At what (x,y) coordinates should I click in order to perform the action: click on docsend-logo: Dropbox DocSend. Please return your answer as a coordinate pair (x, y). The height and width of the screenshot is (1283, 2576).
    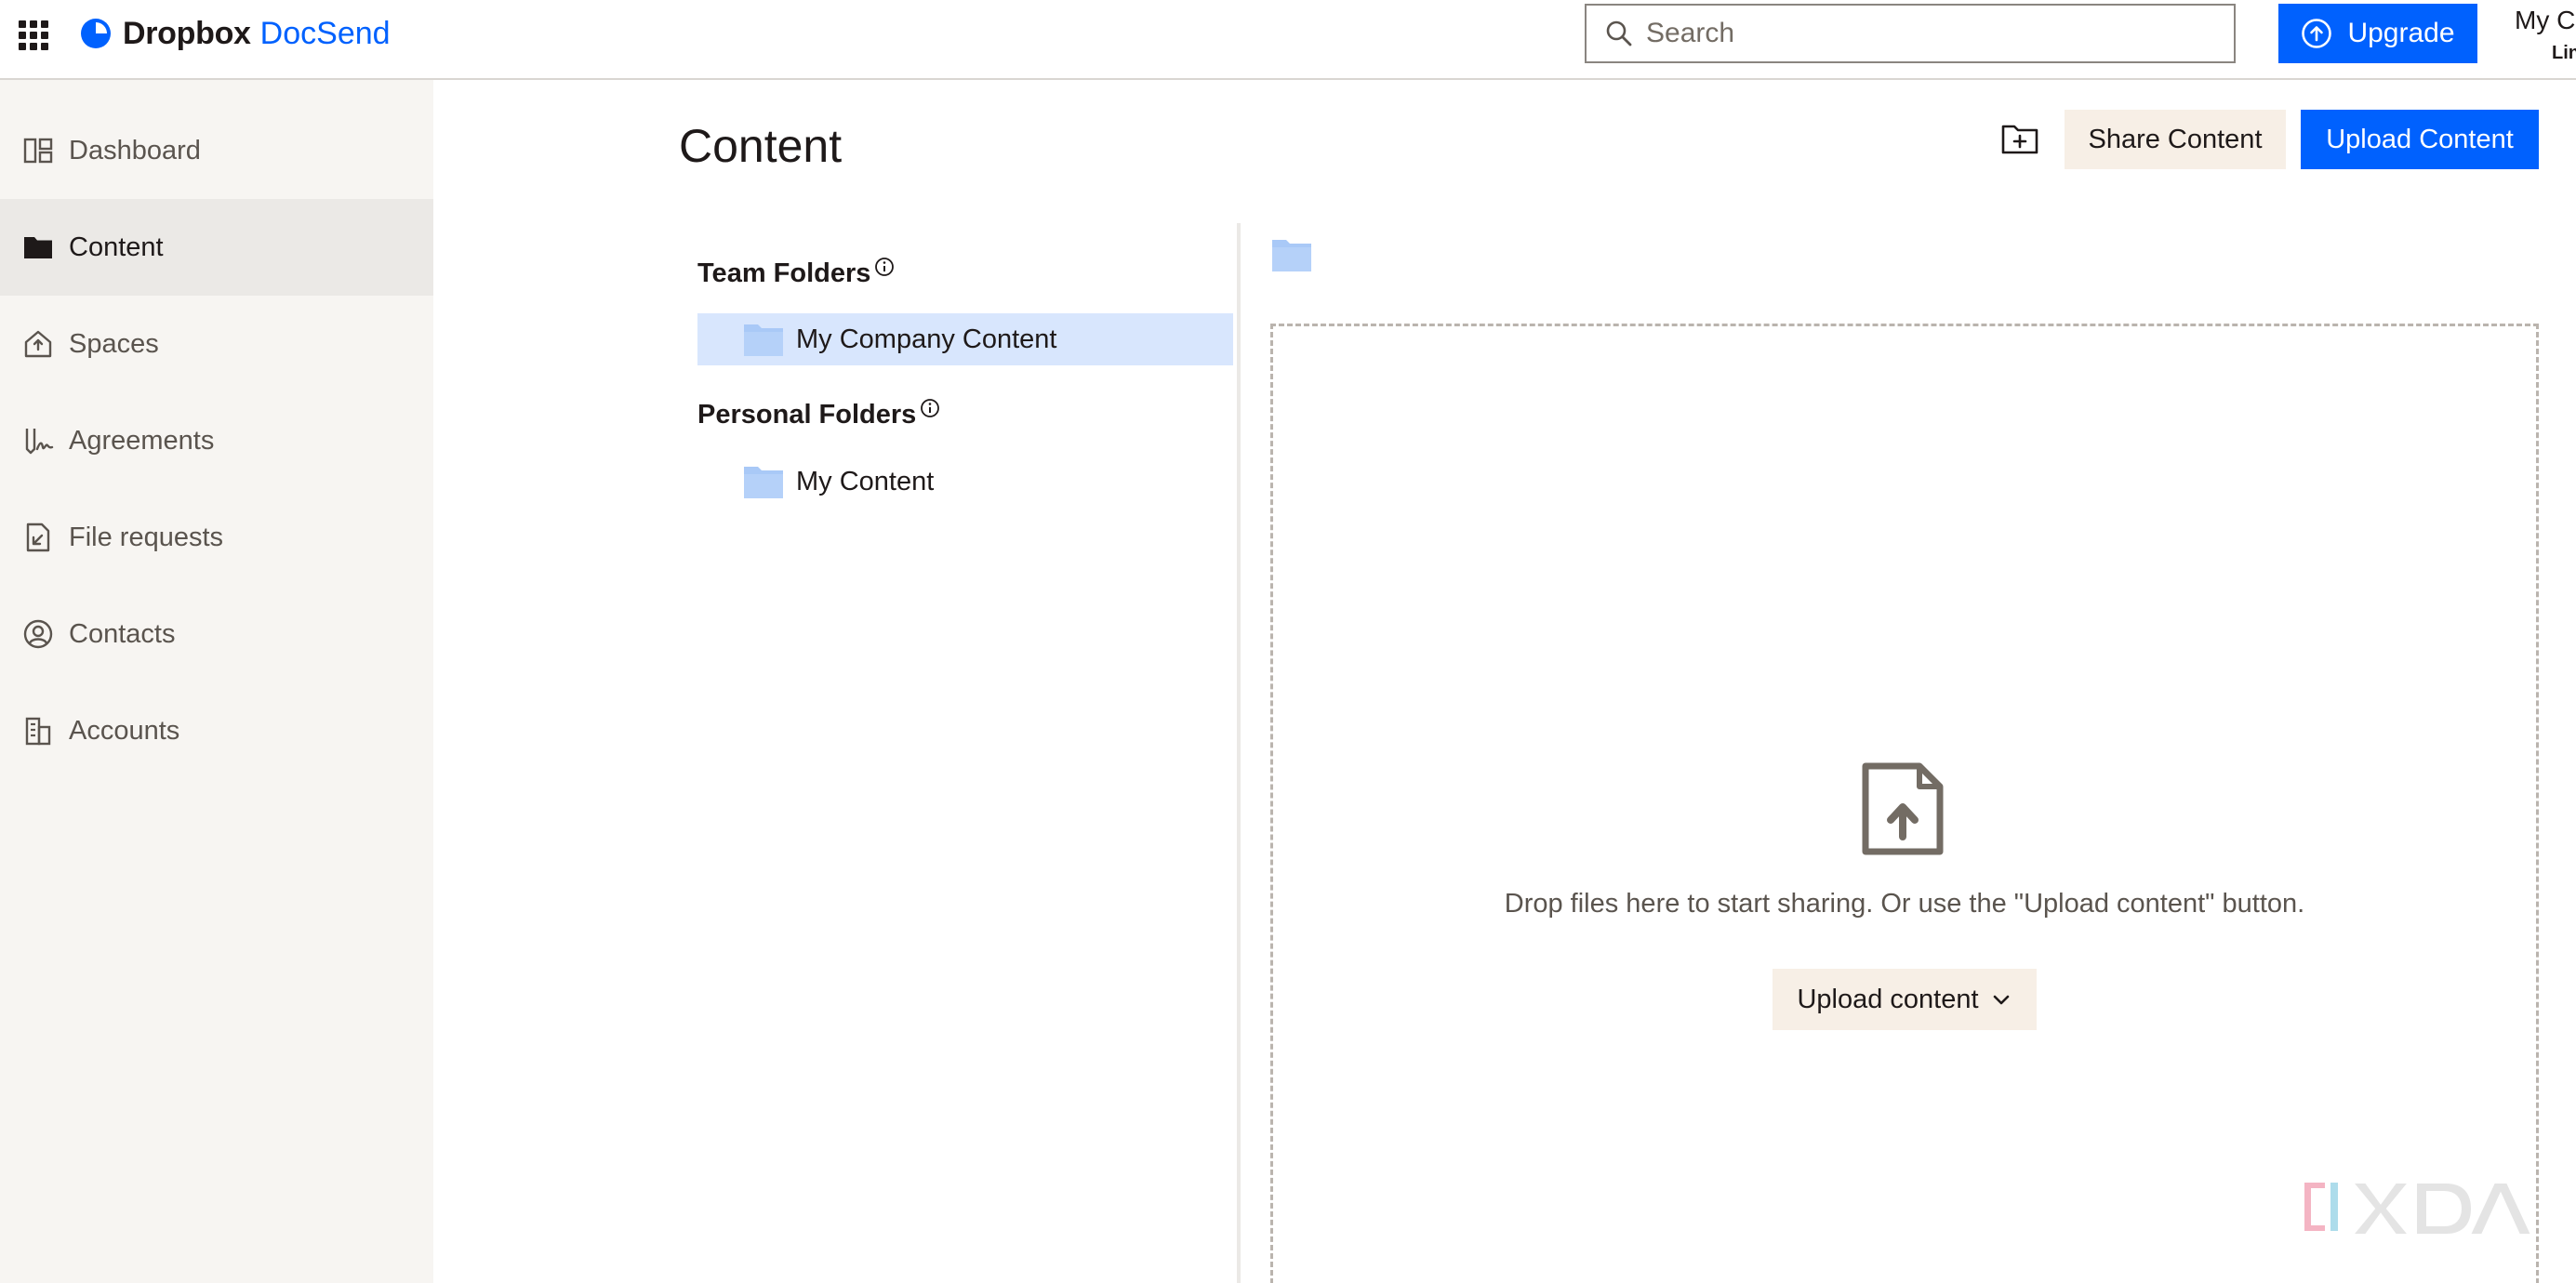
    Looking at the image, I should click on (235, 33).